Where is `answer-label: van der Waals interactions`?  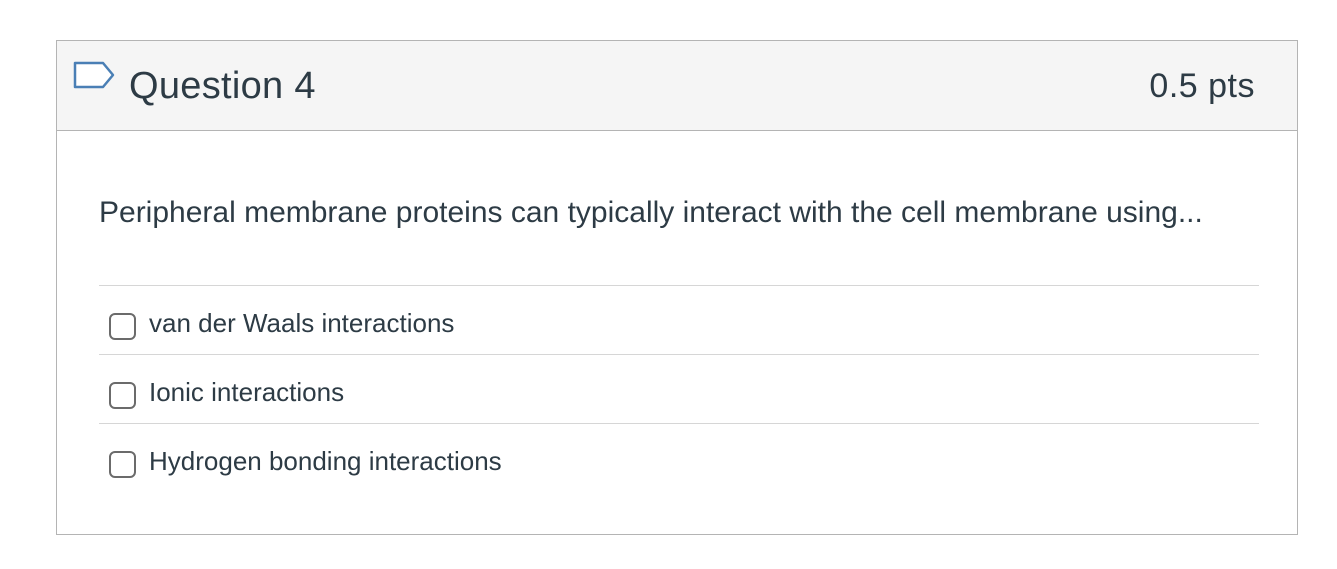 answer-label: van der Waals interactions is located at coordinates (301, 323).